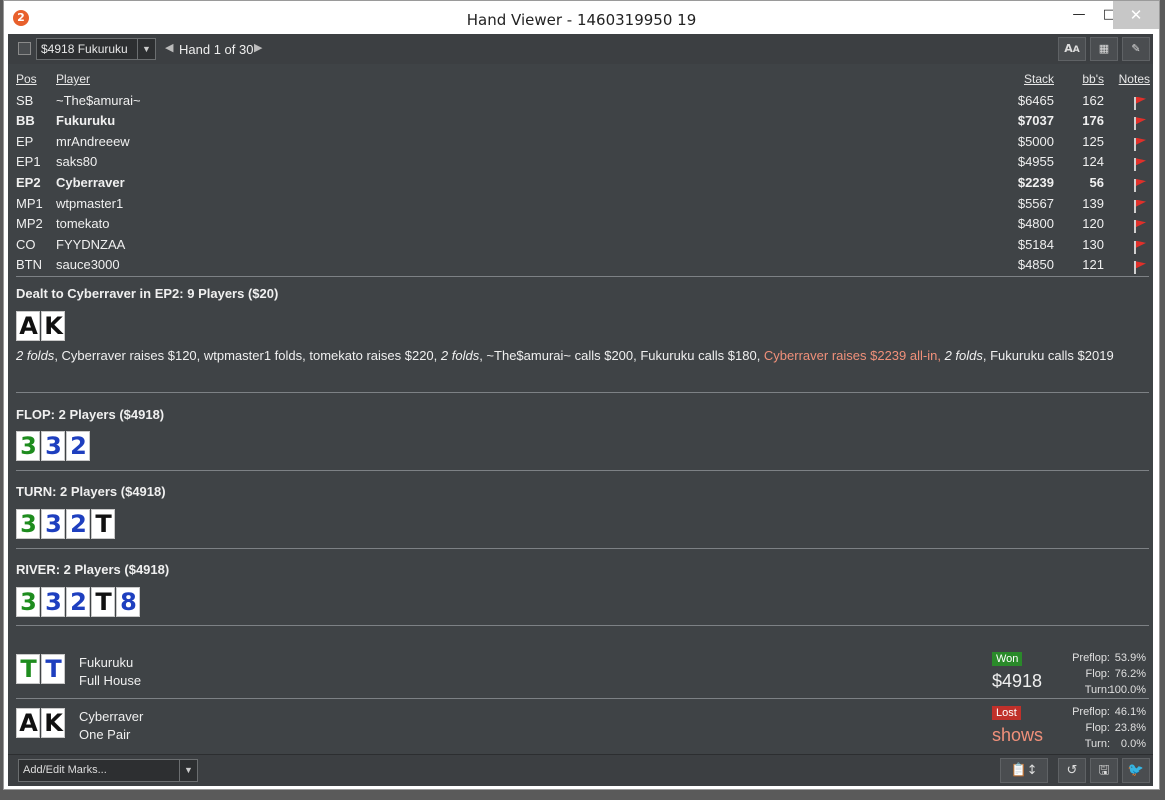 This screenshot has height=800, width=1165. Describe the element at coordinates (24, 48) in the screenshot. I see `select-hand-checkbox` at that location.